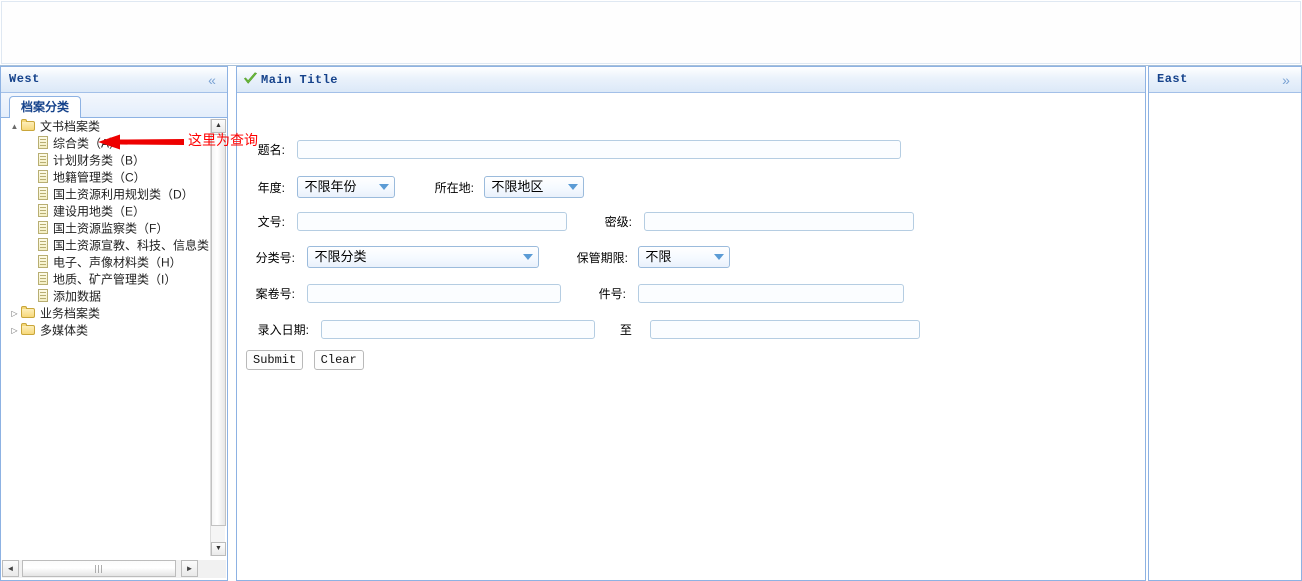 Image resolution: width=1302 pixels, height=581 pixels. What do you see at coordinates (10, 568) in the screenshot?
I see `scroll-left-arrow-icon: ◄` at bounding box center [10, 568].